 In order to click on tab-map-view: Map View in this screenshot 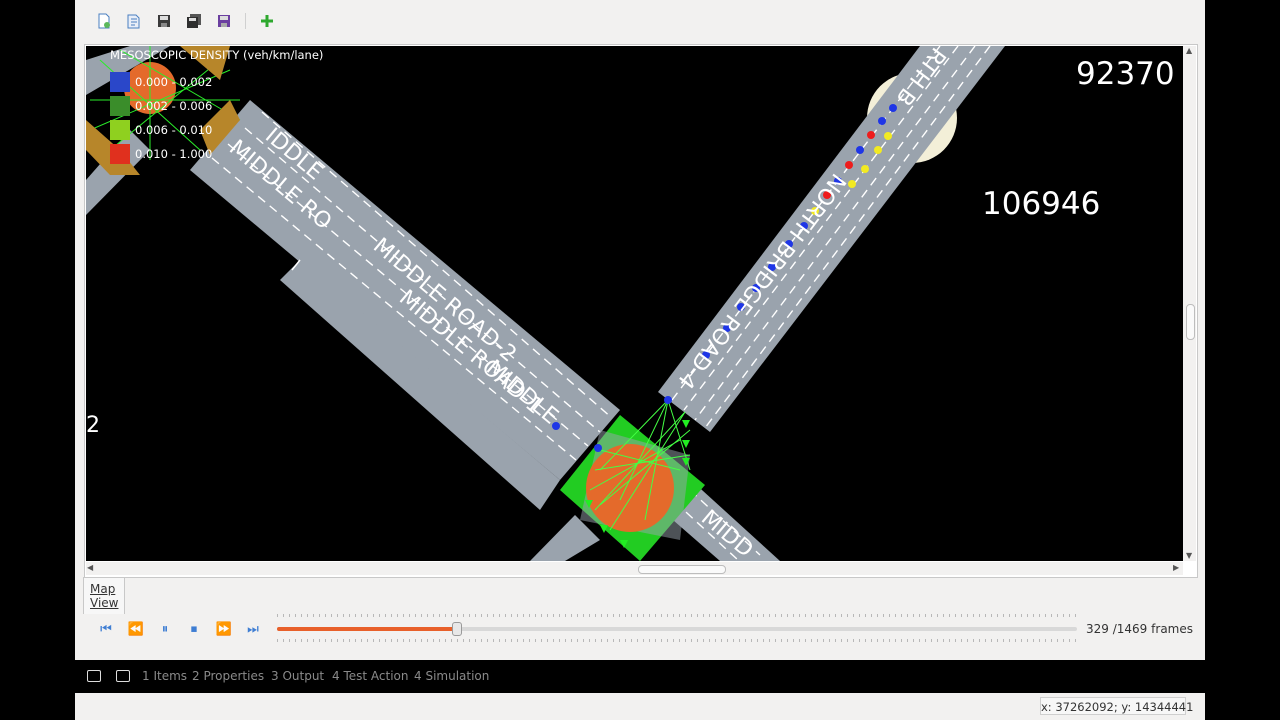, I will do `click(104, 595)`.